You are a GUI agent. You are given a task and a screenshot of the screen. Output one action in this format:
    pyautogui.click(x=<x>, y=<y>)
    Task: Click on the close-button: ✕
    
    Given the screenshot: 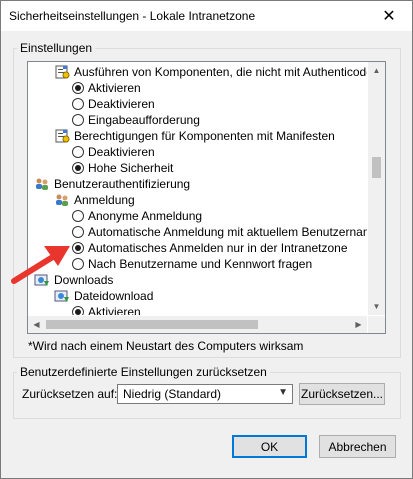 What is the action you would take?
    pyautogui.click(x=389, y=16)
    